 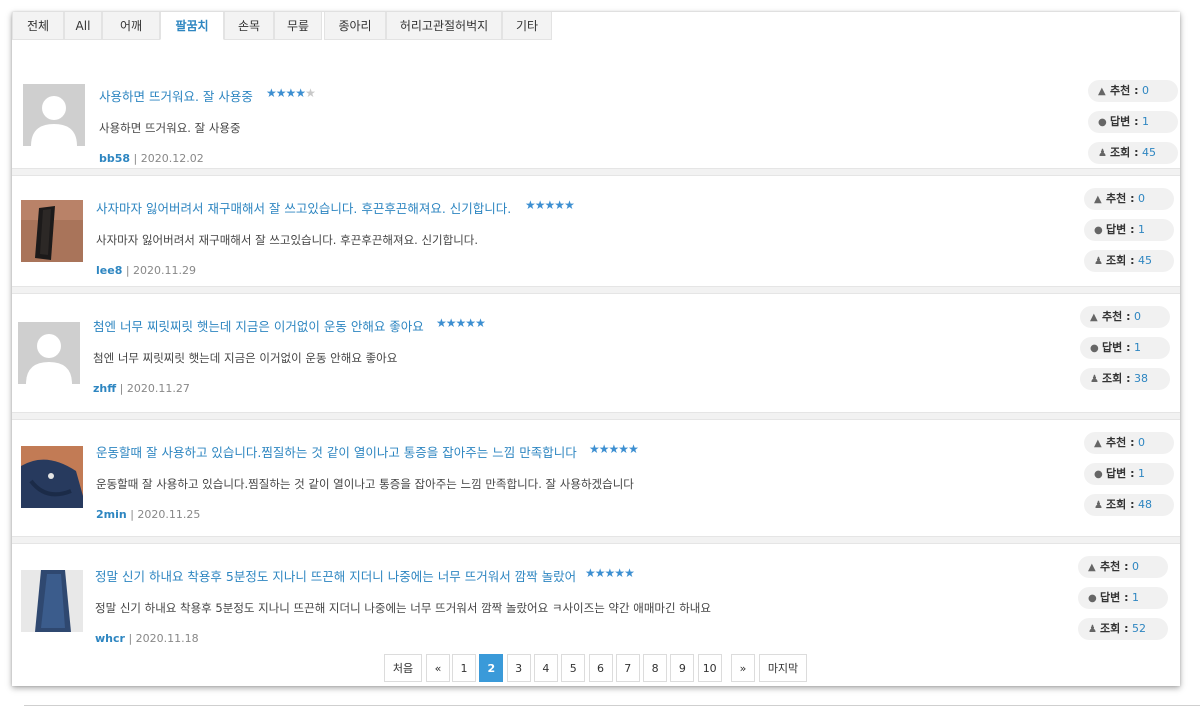 What do you see at coordinates (1125, 379) in the screenshot?
I see `stat-views: ♟ 조회 : 38` at bounding box center [1125, 379].